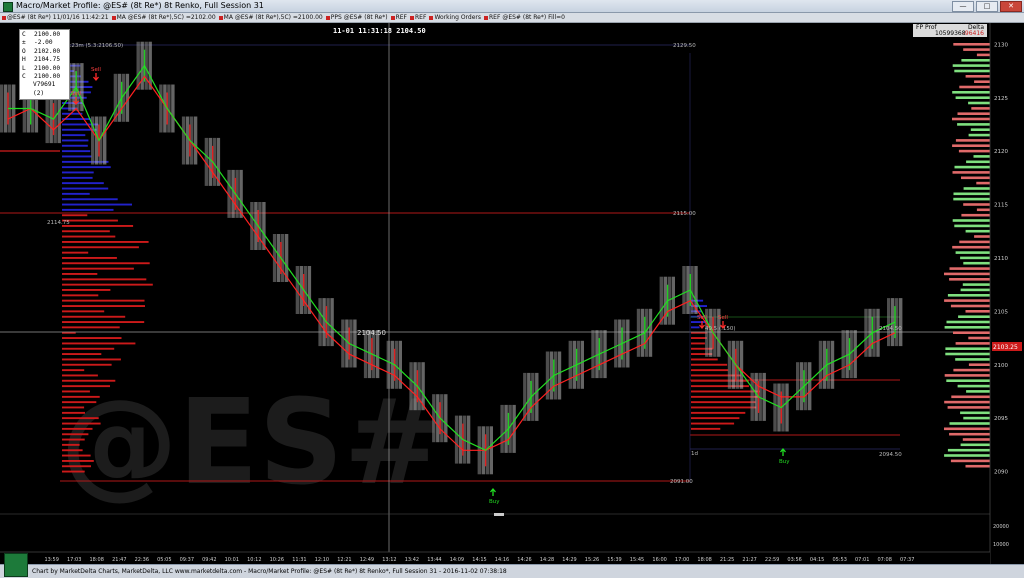  What do you see at coordinates (455, 17) in the screenshot?
I see `study-item: Working Orders` at bounding box center [455, 17].